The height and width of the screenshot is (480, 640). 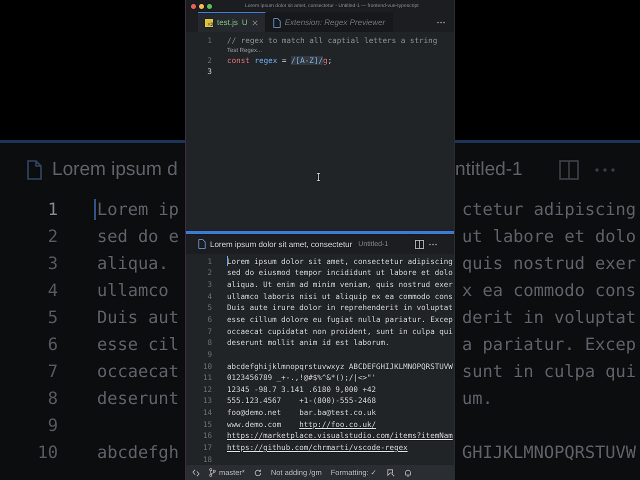 I want to click on line-number: 7, so click(x=52, y=372).